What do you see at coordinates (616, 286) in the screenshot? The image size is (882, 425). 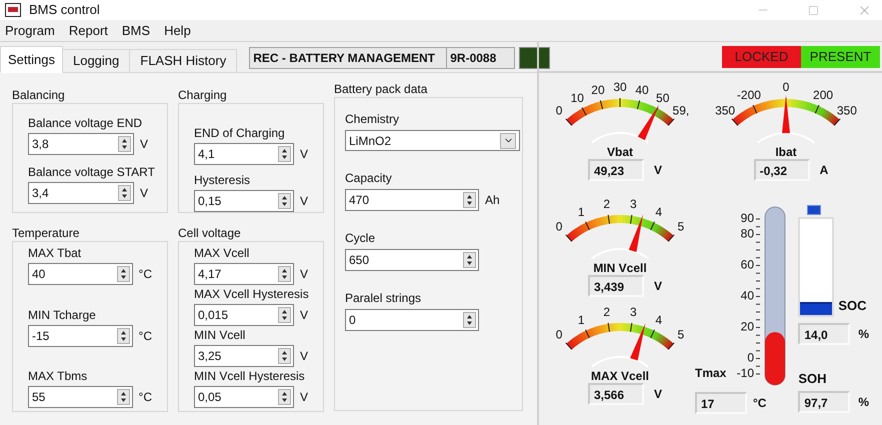 I see `value-display: 3,439` at bounding box center [616, 286].